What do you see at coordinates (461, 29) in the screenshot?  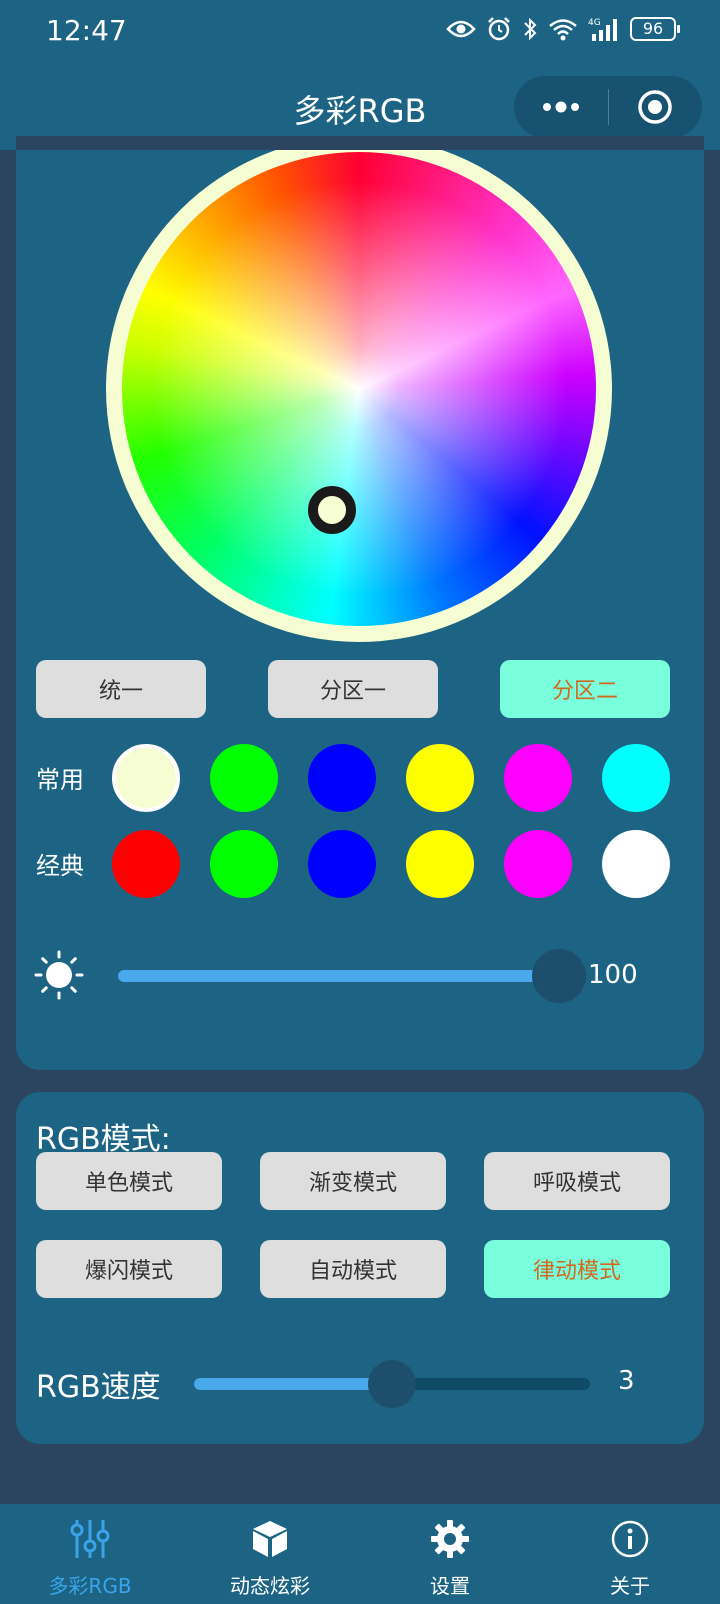 I see `eye-icon` at bounding box center [461, 29].